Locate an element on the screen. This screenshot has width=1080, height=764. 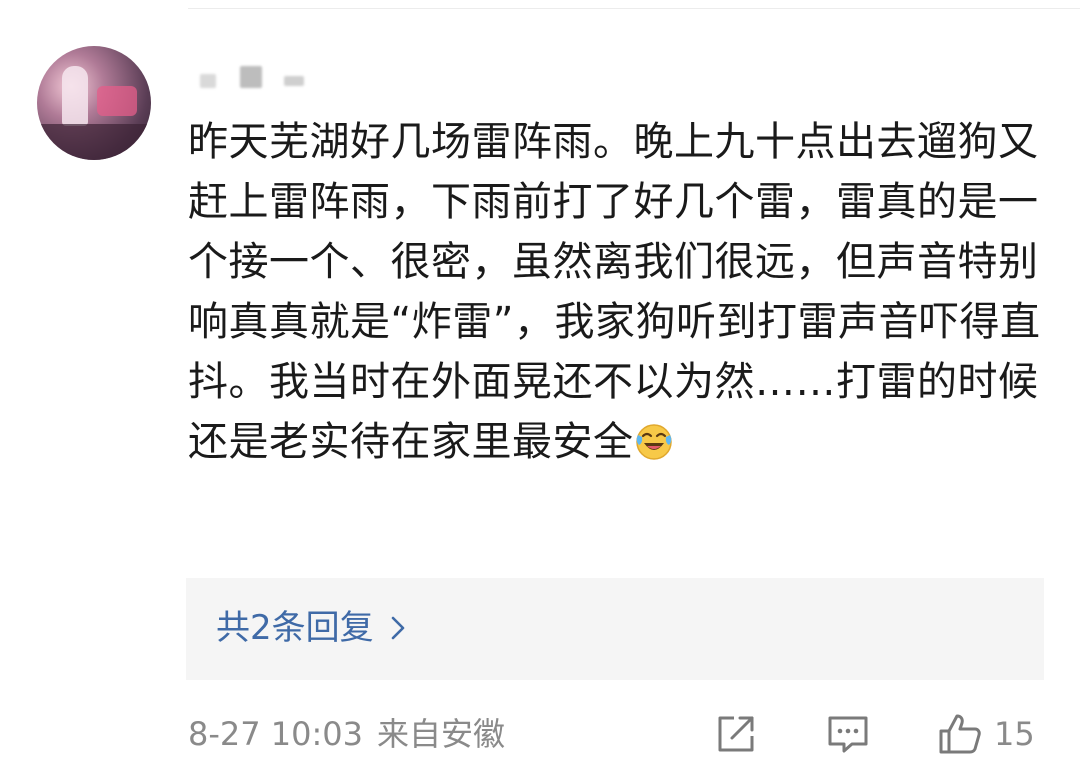
username-blurred is located at coordinates (255, 78).